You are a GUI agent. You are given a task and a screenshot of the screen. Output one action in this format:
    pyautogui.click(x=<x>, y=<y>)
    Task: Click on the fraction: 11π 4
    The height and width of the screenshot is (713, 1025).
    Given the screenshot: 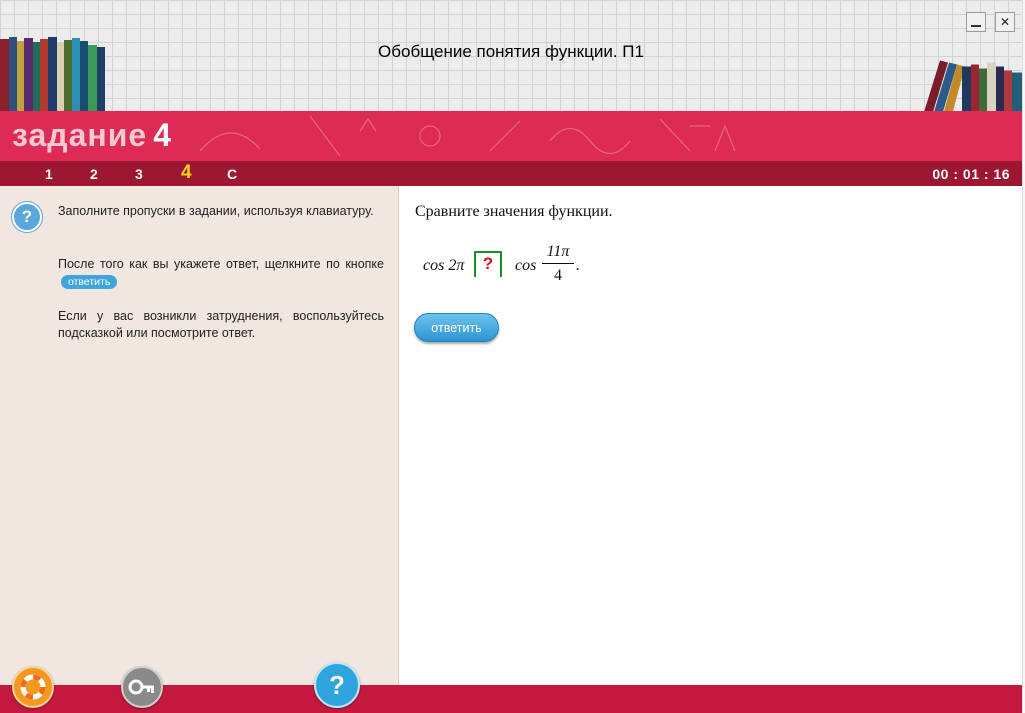 What is the action you would take?
    pyautogui.click(x=558, y=264)
    